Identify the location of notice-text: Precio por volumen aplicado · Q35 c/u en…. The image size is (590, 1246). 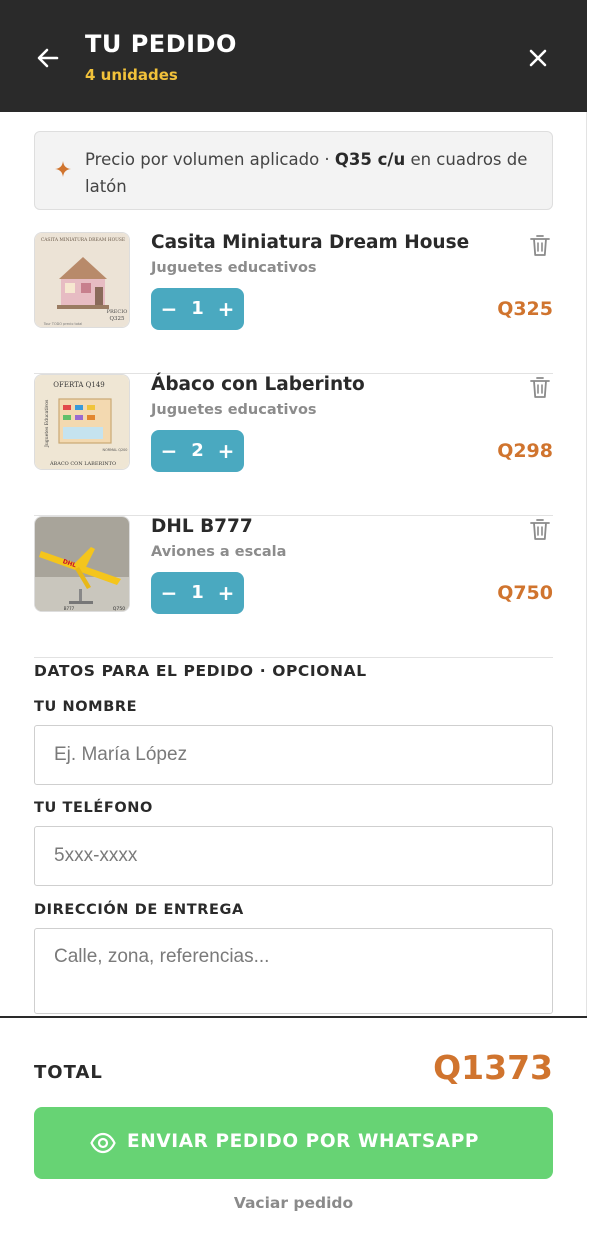
(306, 173).